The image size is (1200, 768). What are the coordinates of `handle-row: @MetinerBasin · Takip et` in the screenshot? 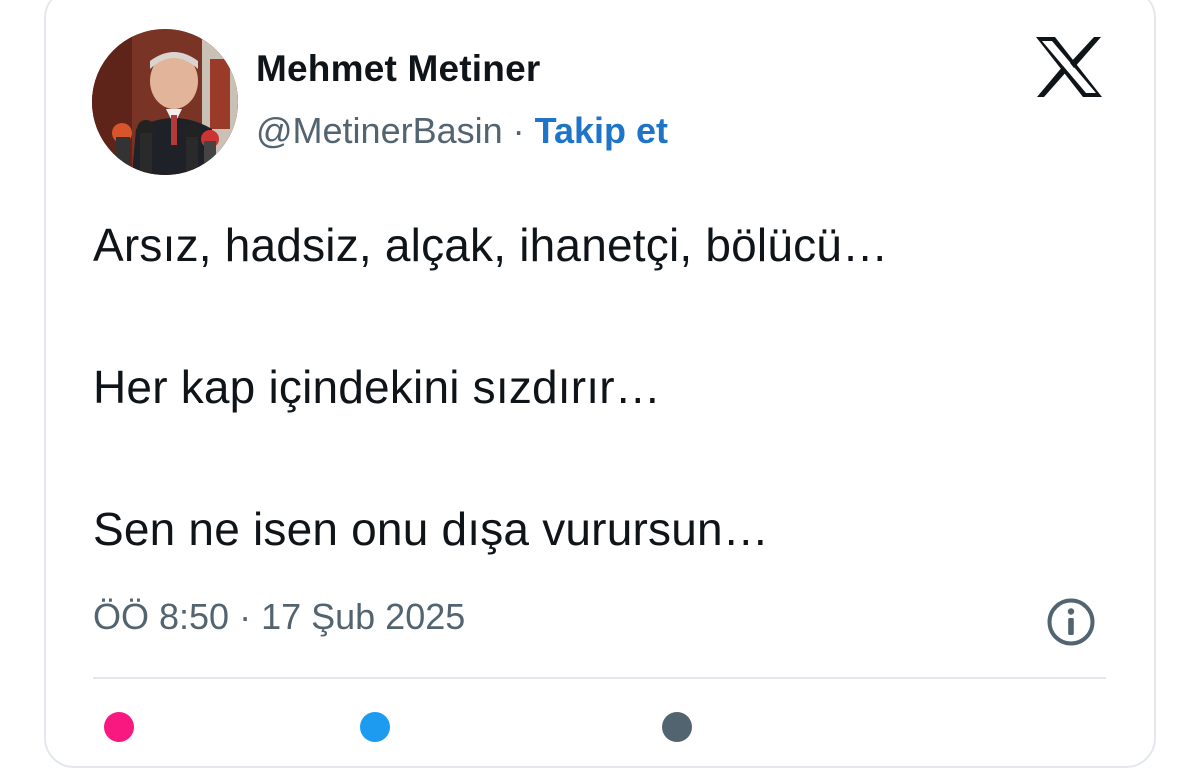 It's located at (462, 131).